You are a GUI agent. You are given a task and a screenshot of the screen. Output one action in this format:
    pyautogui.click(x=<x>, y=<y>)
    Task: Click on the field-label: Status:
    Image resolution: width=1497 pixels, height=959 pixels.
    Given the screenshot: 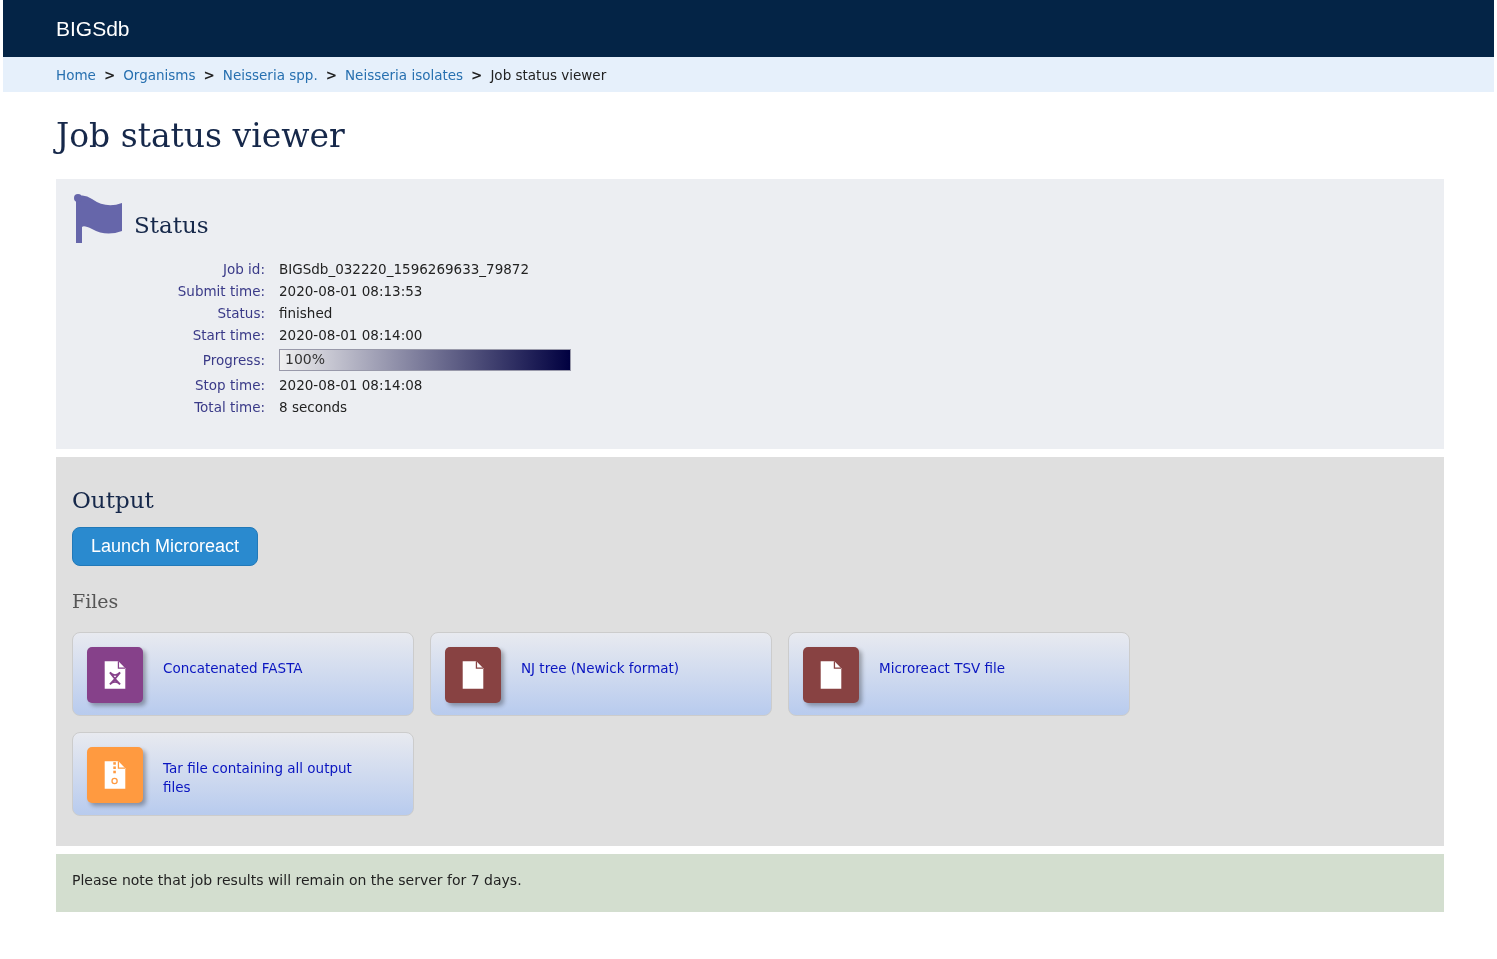 What is the action you would take?
    pyautogui.click(x=241, y=313)
    